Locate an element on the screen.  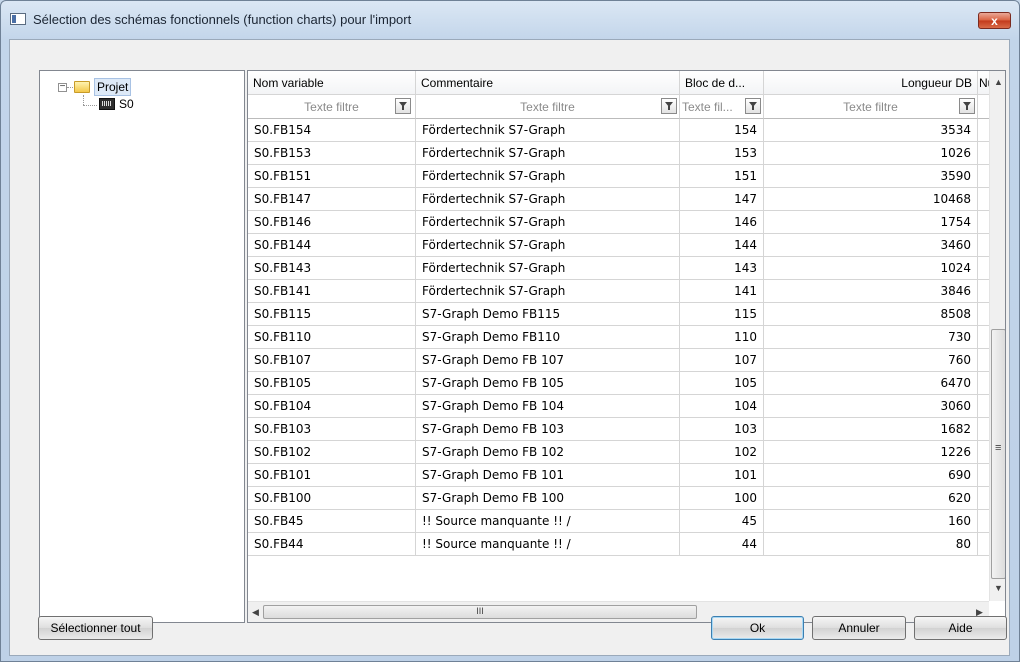
cell-bloc: 151 is located at coordinates (722, 176).